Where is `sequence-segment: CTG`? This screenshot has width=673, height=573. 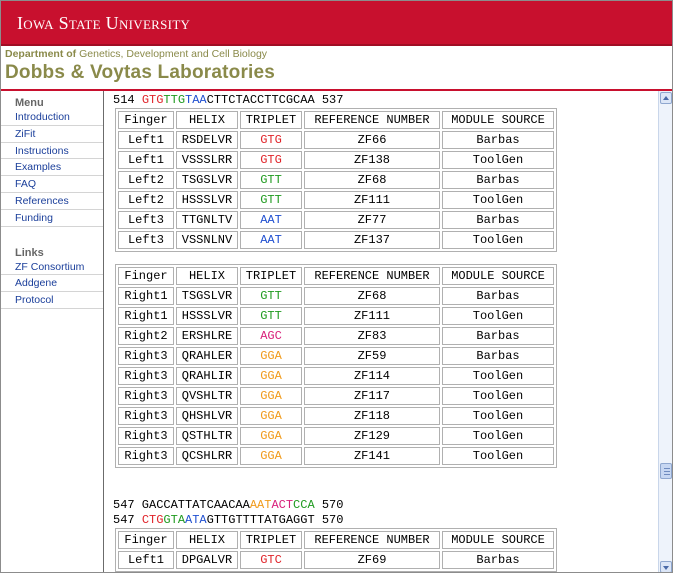 sequence-segment: CTG is located at coordinates (152, 520).